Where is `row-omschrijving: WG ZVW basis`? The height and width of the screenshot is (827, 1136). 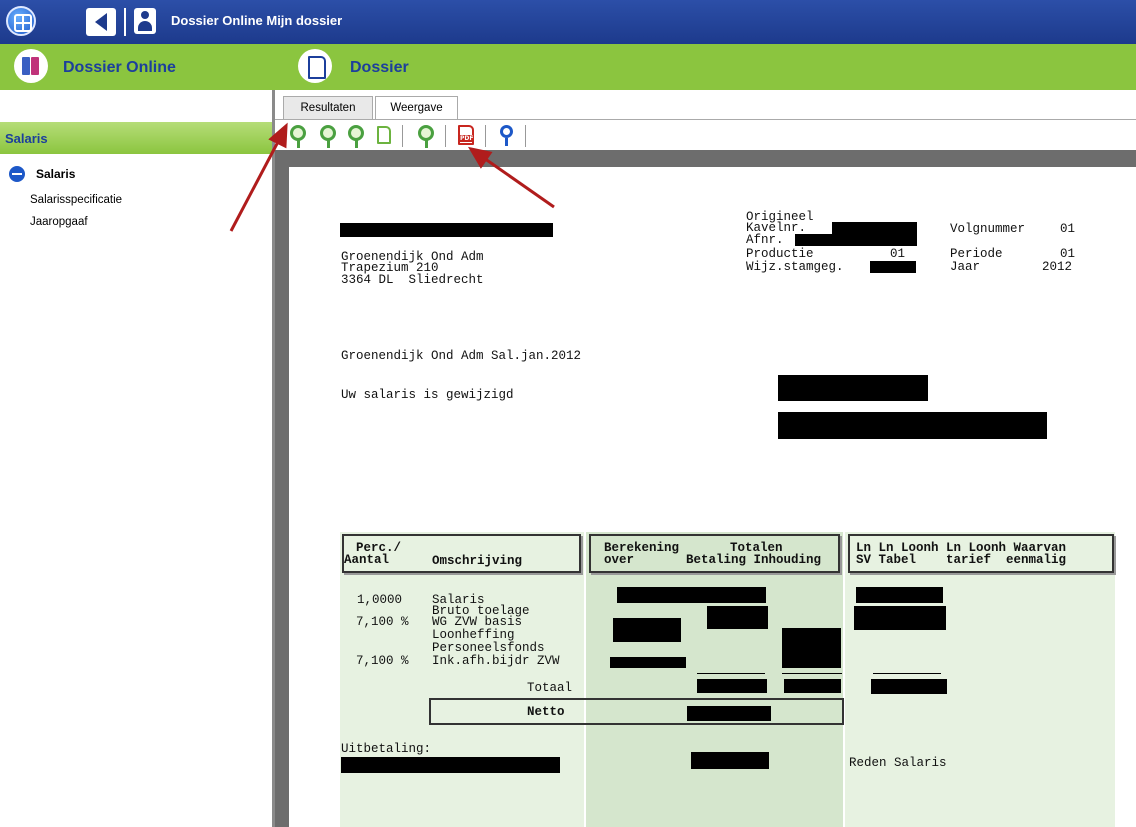
row-omschrijving: WG ZVW basis is located at coordinates (477, 622).